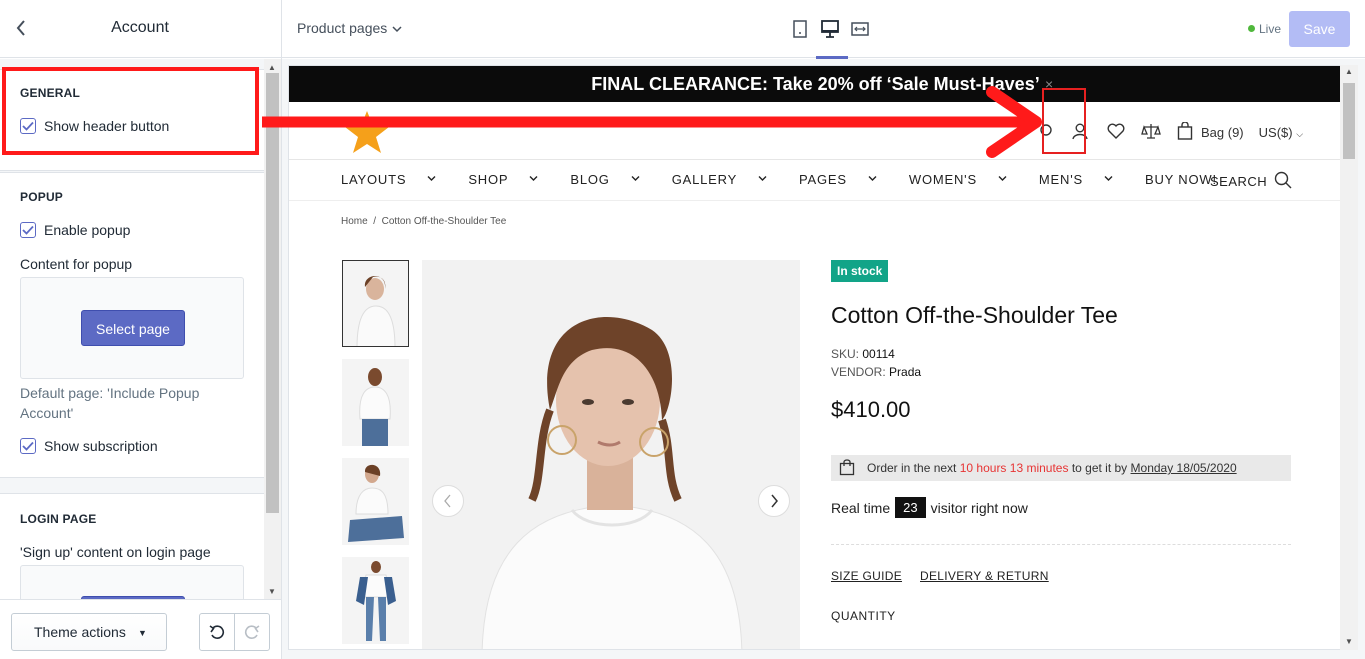 The width and height of the screenshot is (1365, 659). What do you see at coordinates (396, 179) in the screenshot?
I see `nav-item-layouts: LAYOUTS` at bounding box center [396, 179].